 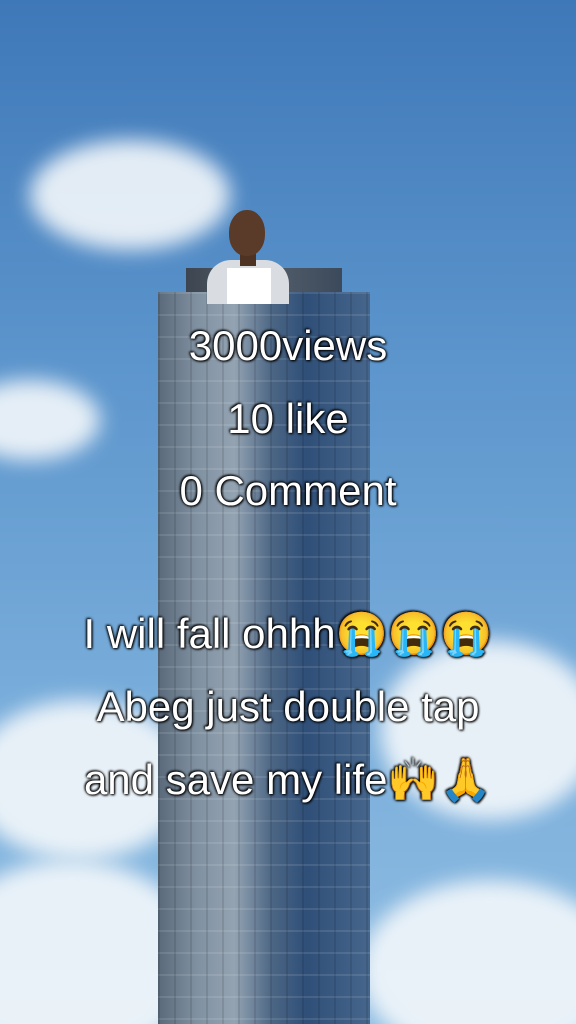 What do you see at coordinates (288, 418) in the screenshot?
I see `caption-likes: 10 like` at bounding box center [288, 418].